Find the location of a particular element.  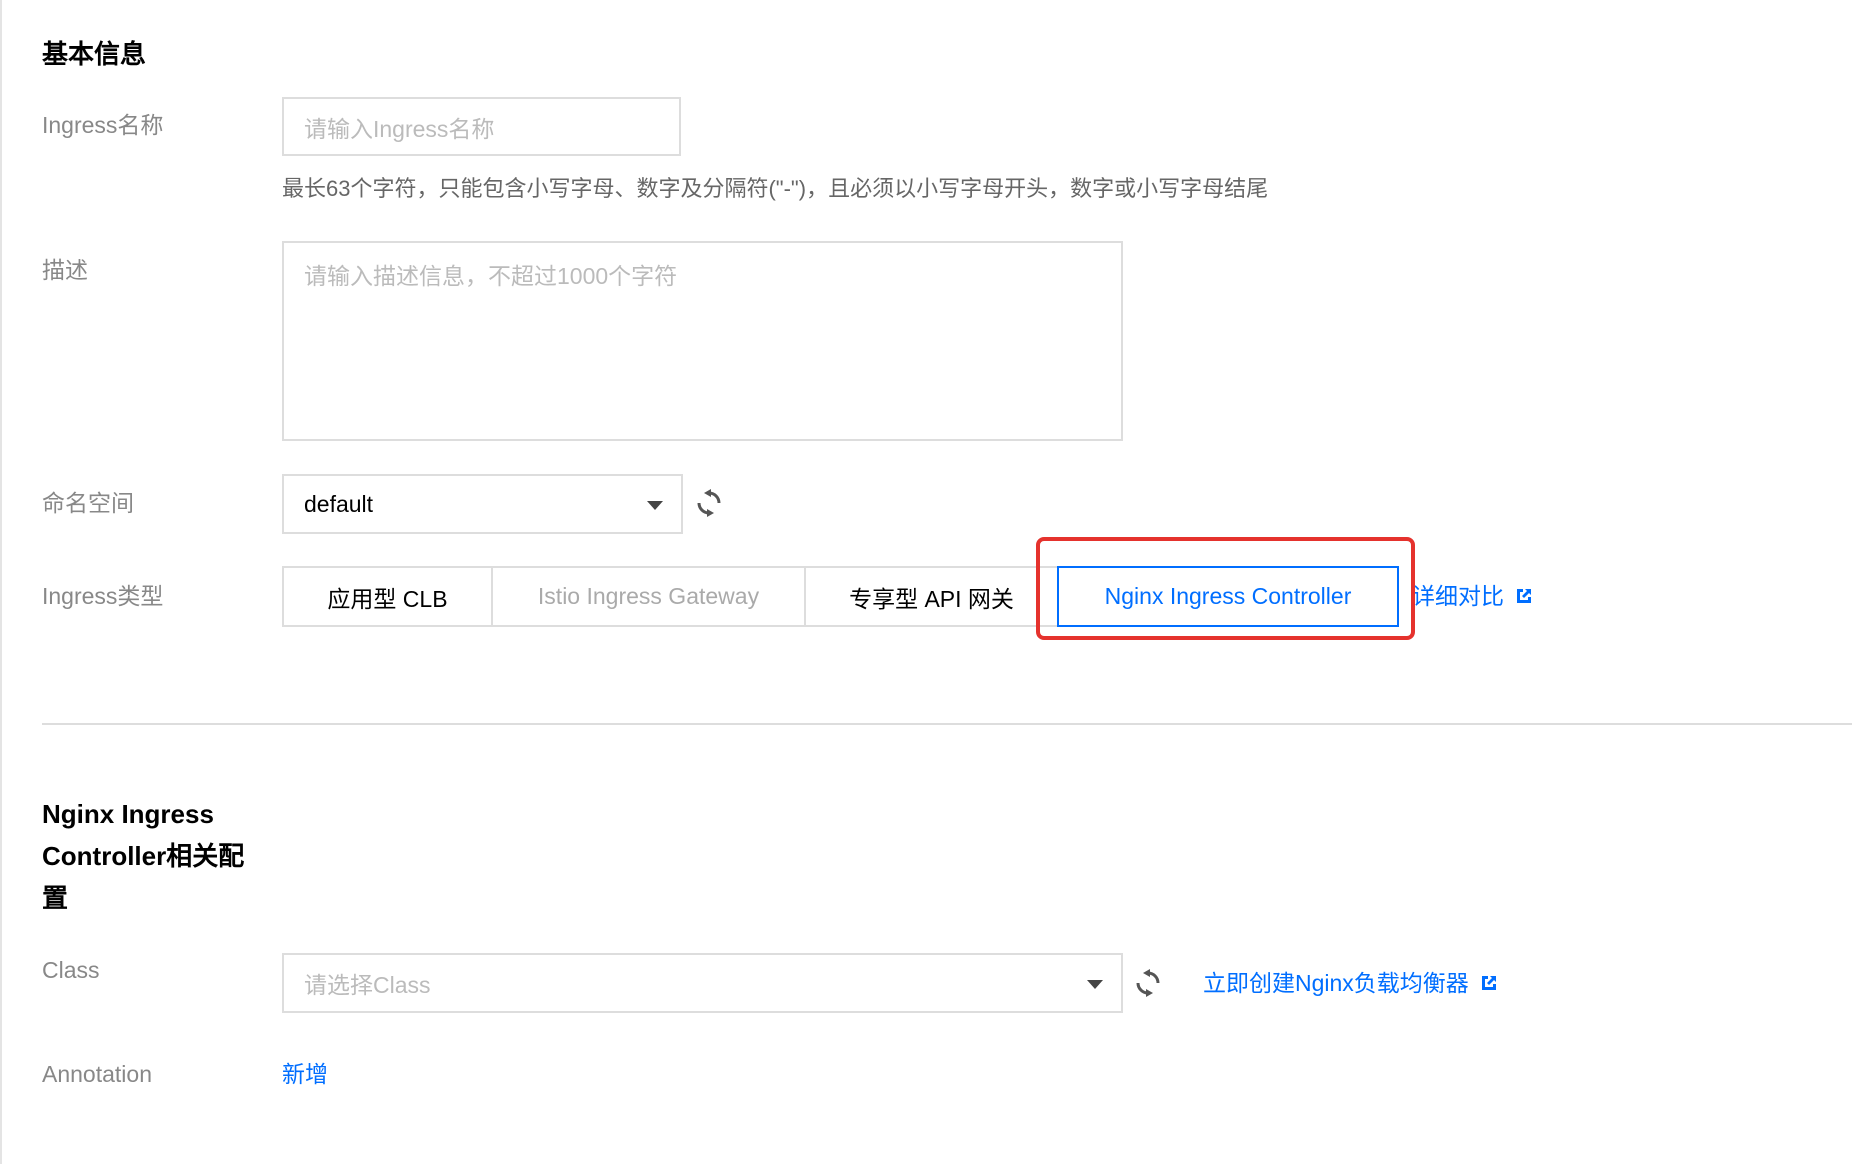

ingress-type-label: Ingress类型 is located at coordinates (103, 596).